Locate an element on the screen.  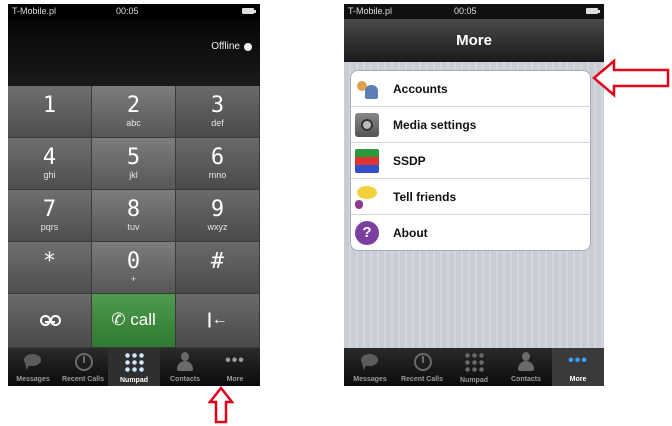
accounts-icon is located at coordinates (367, 89).